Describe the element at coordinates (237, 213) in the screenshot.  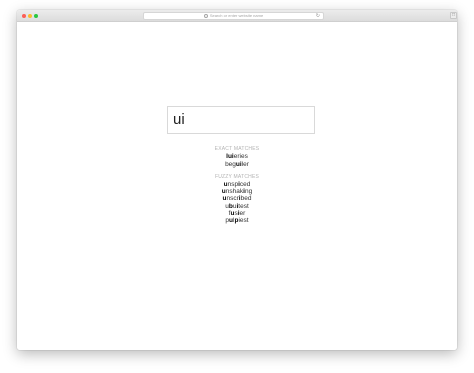
I see `fuzzy-match-item: fusier` at that location.